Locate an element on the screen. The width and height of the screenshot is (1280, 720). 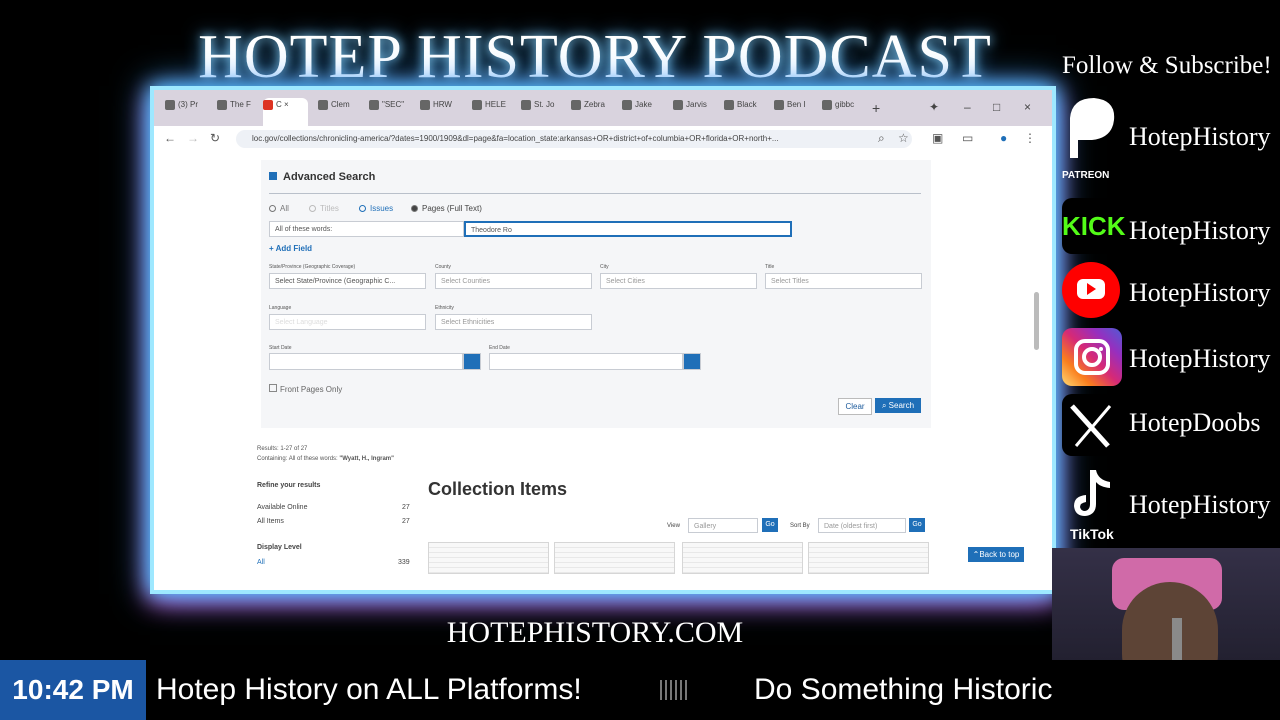
forward-icon: → is located at coordinates (193, 138).